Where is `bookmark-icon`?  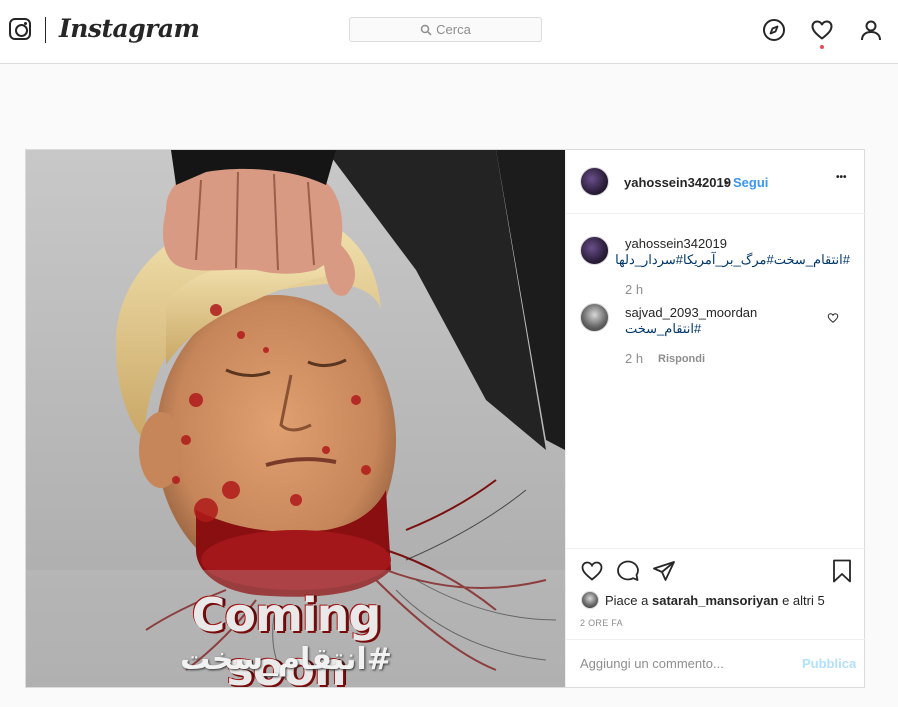 bookmark-icon is located at coordinates (842, 571).